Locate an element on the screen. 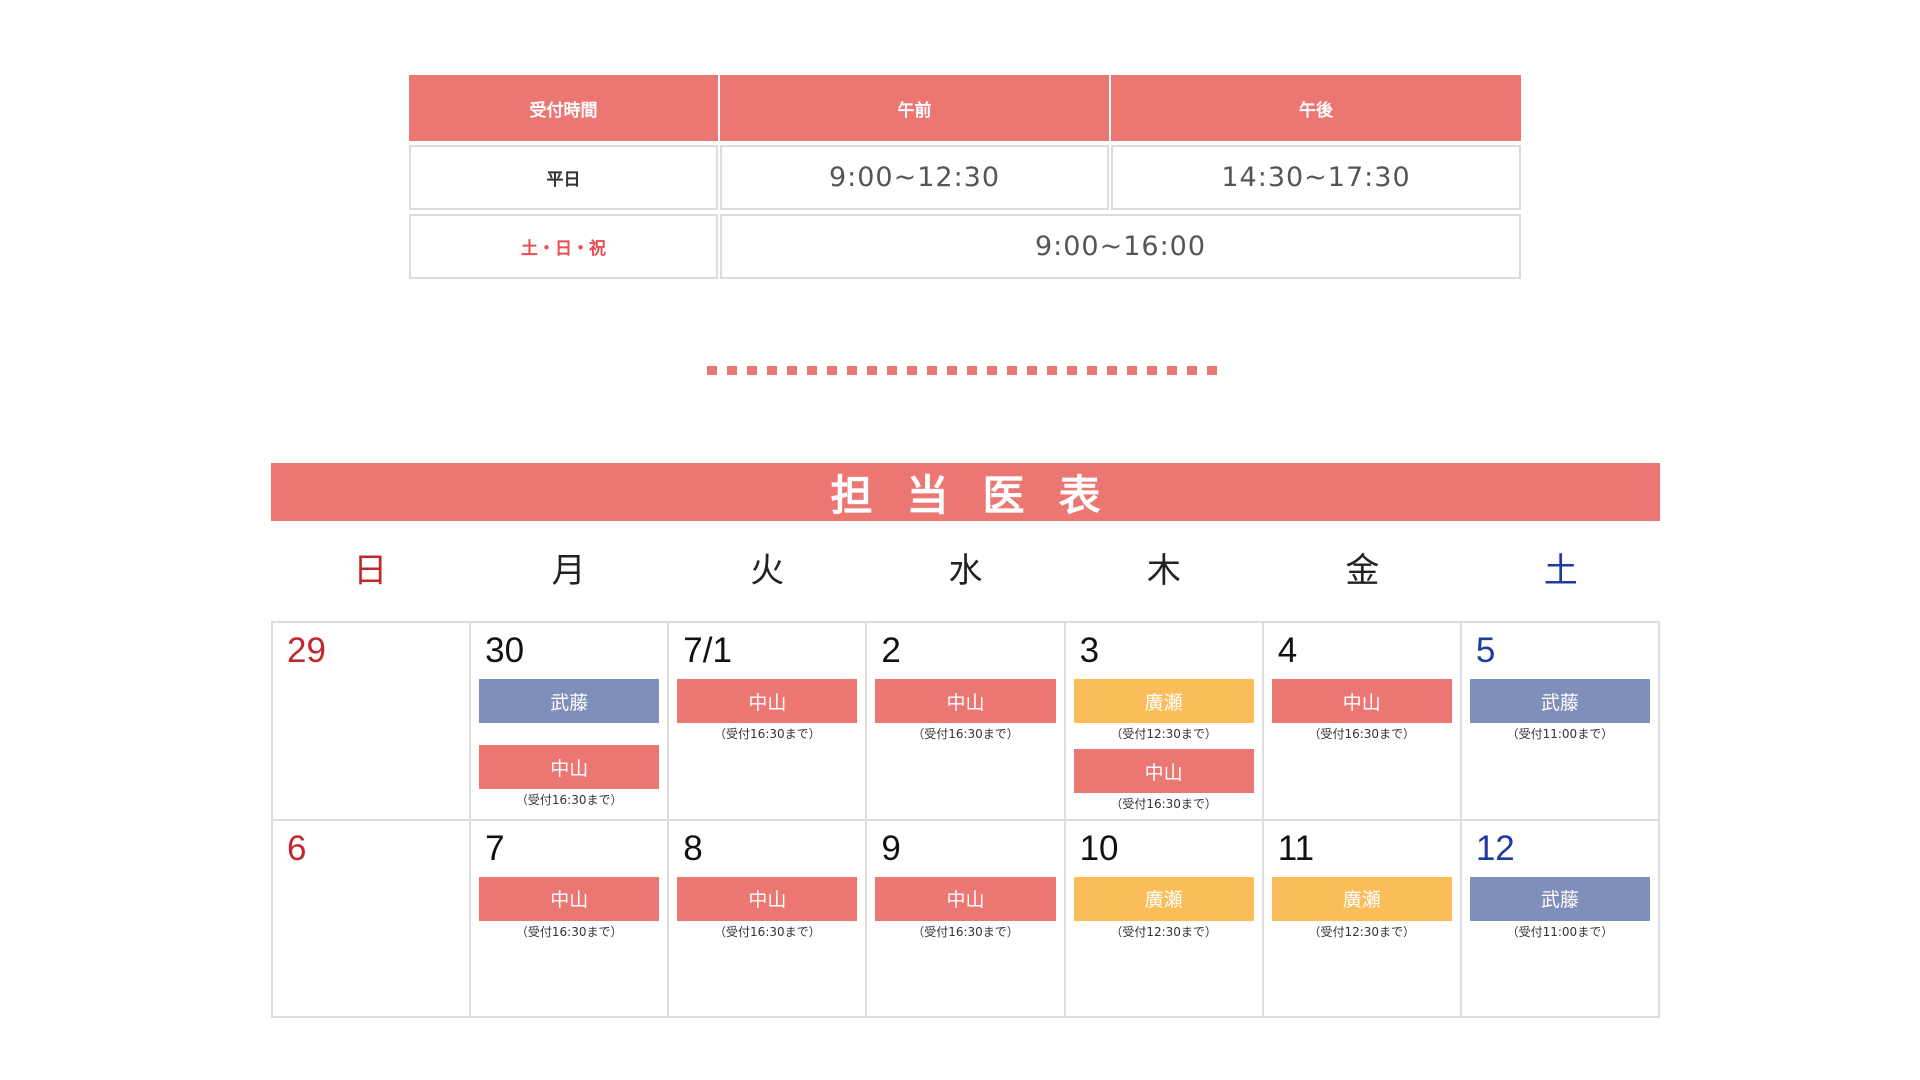 The image size is (1920, 1080). schedule-banner: 担当医表 is located at coordinates (965, 492).